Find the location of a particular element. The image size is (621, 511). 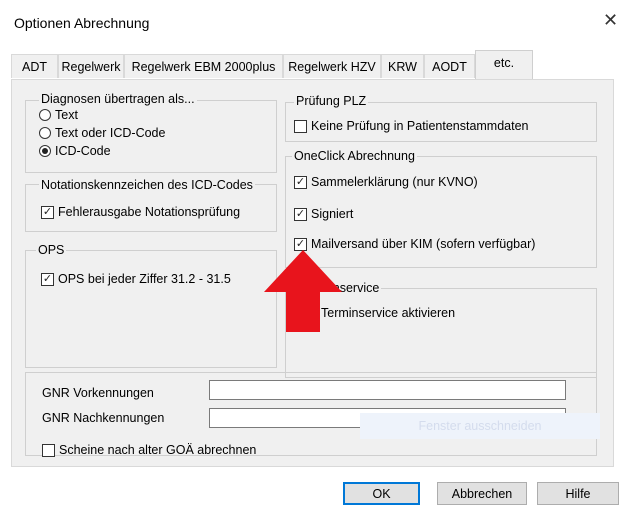

radio-label: Text oder ICD-Code is located at coordinates (110, 133).